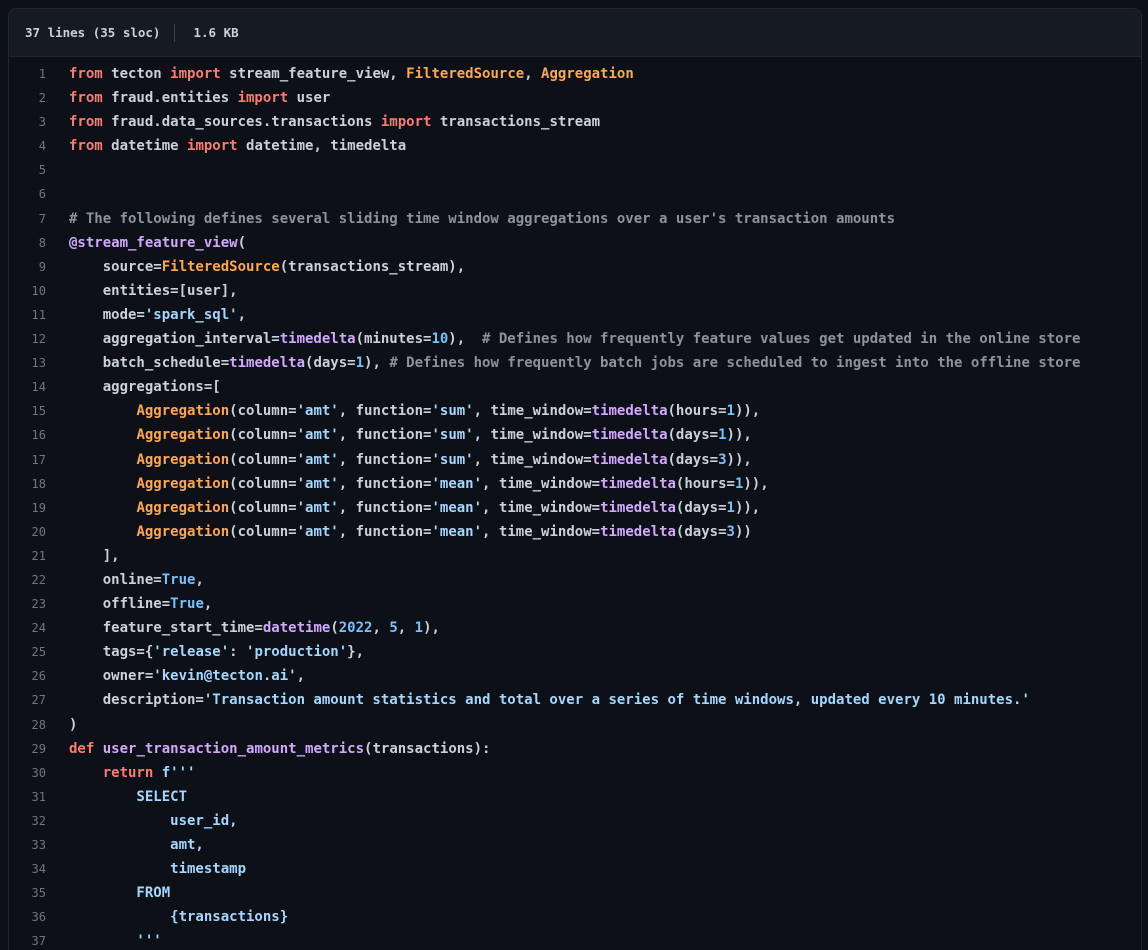 This screenshot has width=1148, height=950. Describe the element at coordinates (125, 845) in the screenshot. I see `line-content: amt,` at that location.